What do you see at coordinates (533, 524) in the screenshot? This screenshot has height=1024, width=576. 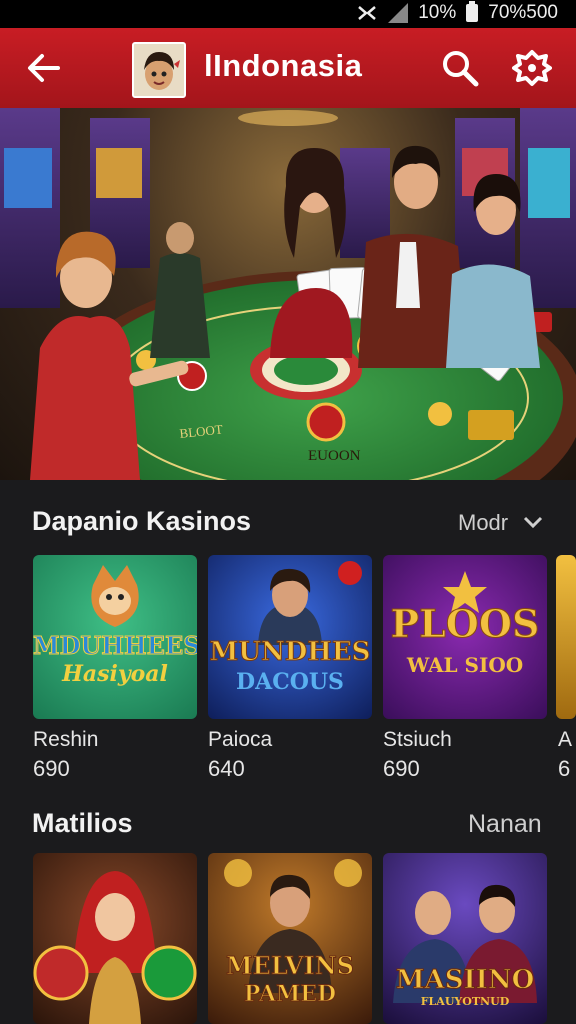 I see `chevron-down-icon` at bounding box center [533, 524].